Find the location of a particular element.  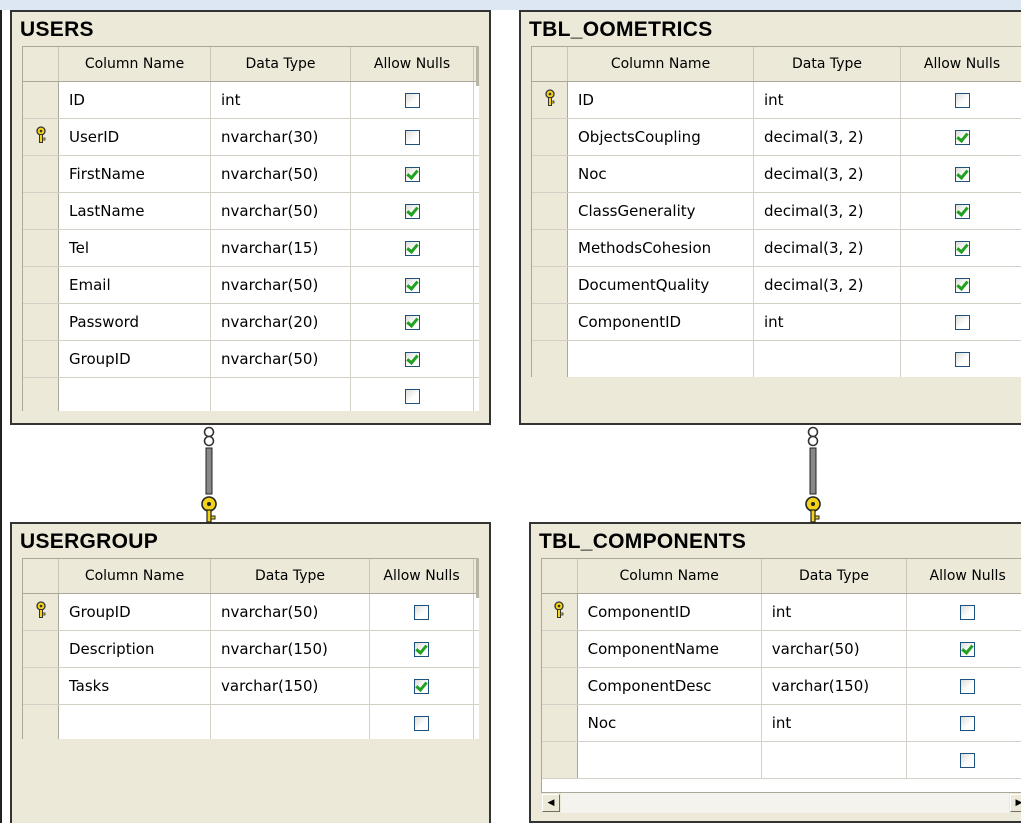

table-row: ComponentName varchar(50) is located at coordinates (781, 649).